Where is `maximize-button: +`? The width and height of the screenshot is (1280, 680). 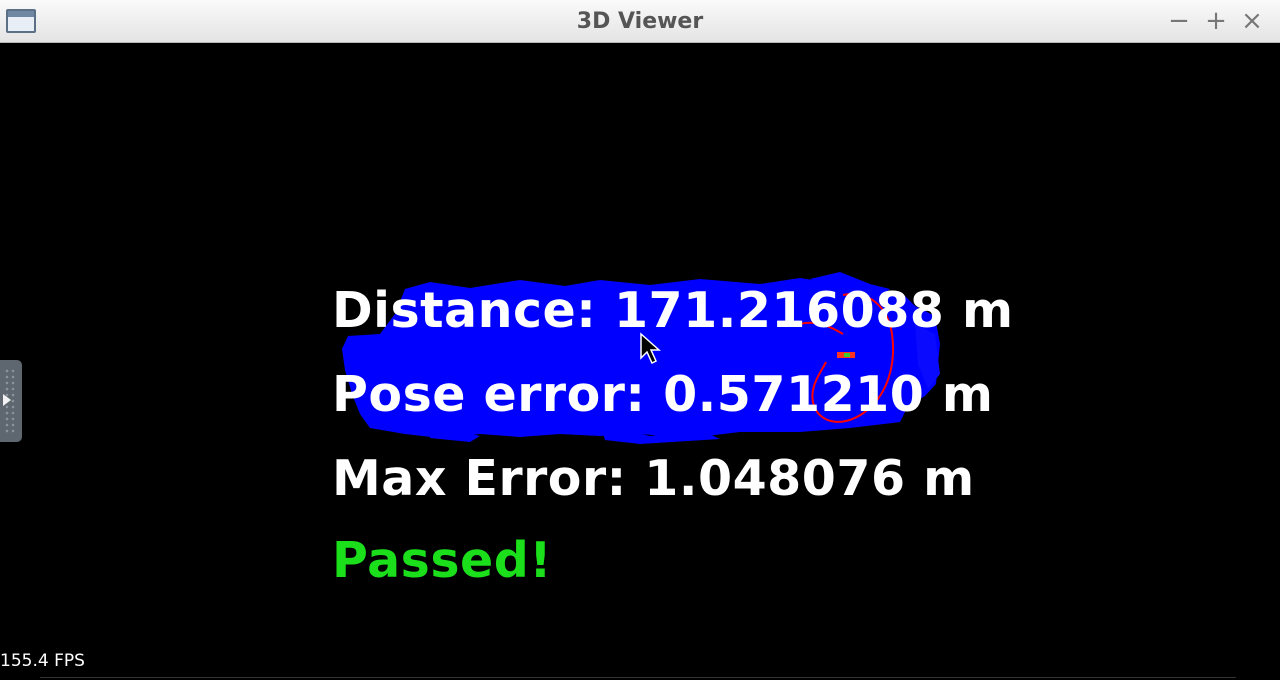
maximize-button: + is located at coordinates (1216, 21).